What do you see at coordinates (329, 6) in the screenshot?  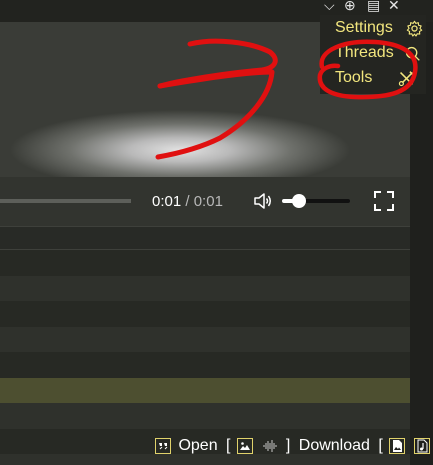 I see `chevron-down-icon: ⌵` at bounding box center [329, 6].